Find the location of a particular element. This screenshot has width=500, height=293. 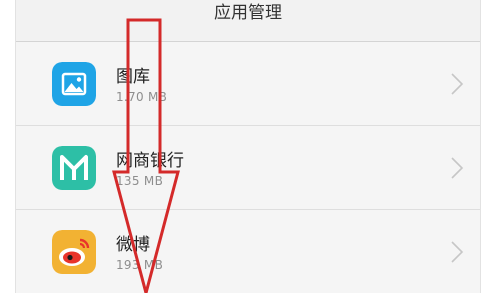

app-name: 微博 is located at coordinates (133, 245).